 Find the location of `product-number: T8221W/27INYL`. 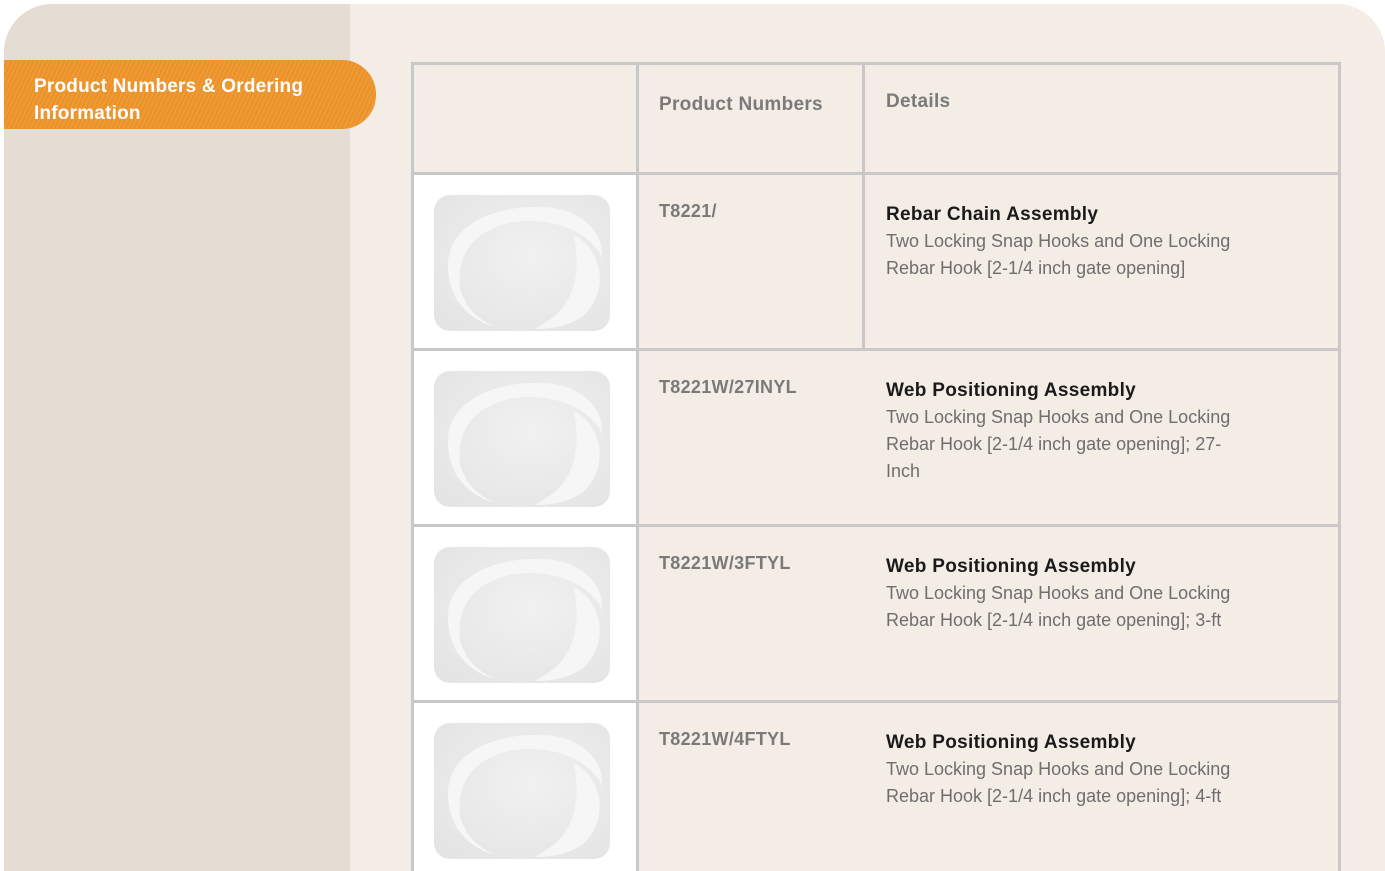

product-number: T8221W/27INYL is located at coordinates (752, 437).